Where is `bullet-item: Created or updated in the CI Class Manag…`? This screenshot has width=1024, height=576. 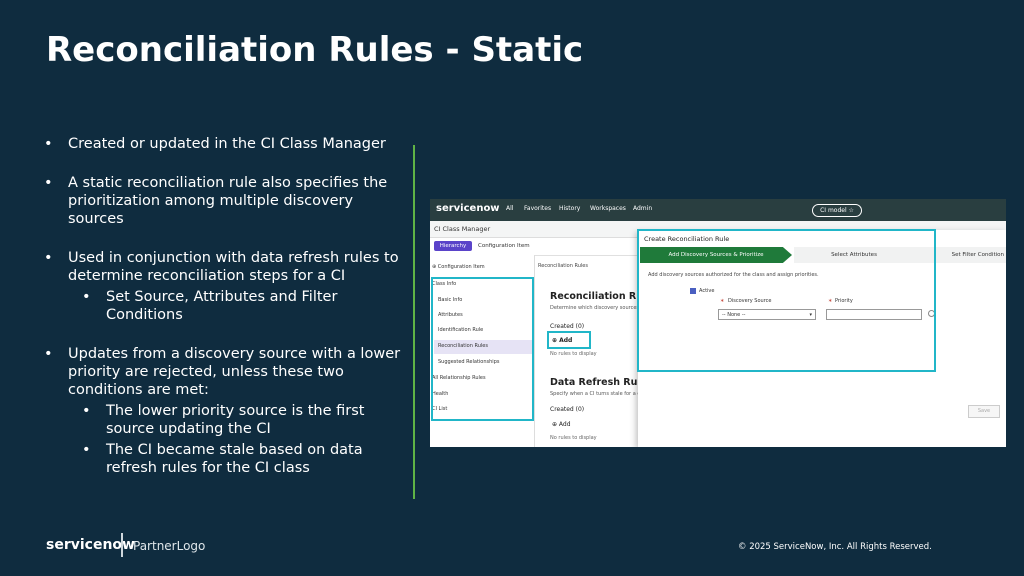
bullet-item: Created or updated in the CI Class Manag… is located at coordinates (224, 144).